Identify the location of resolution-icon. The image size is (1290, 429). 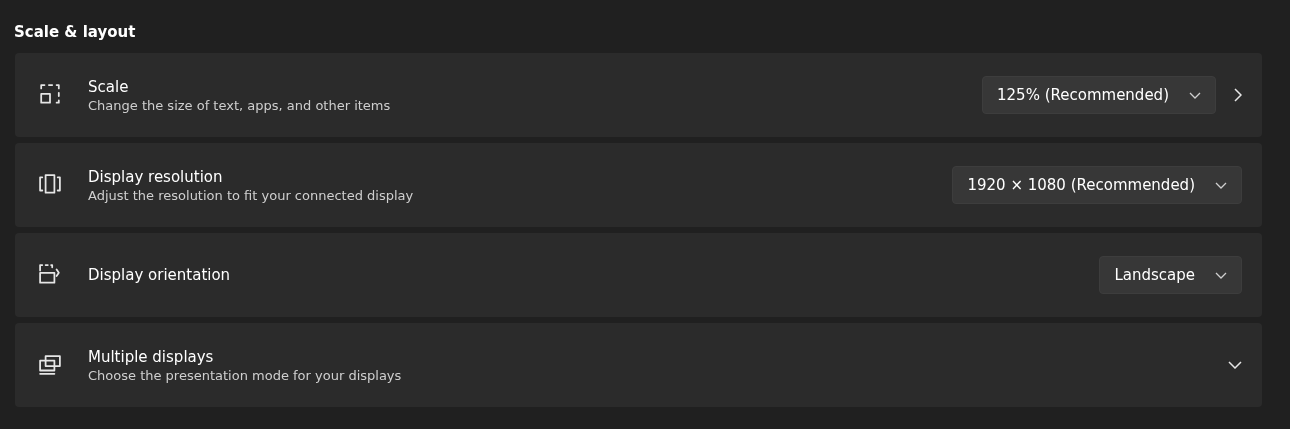
(50, 185).